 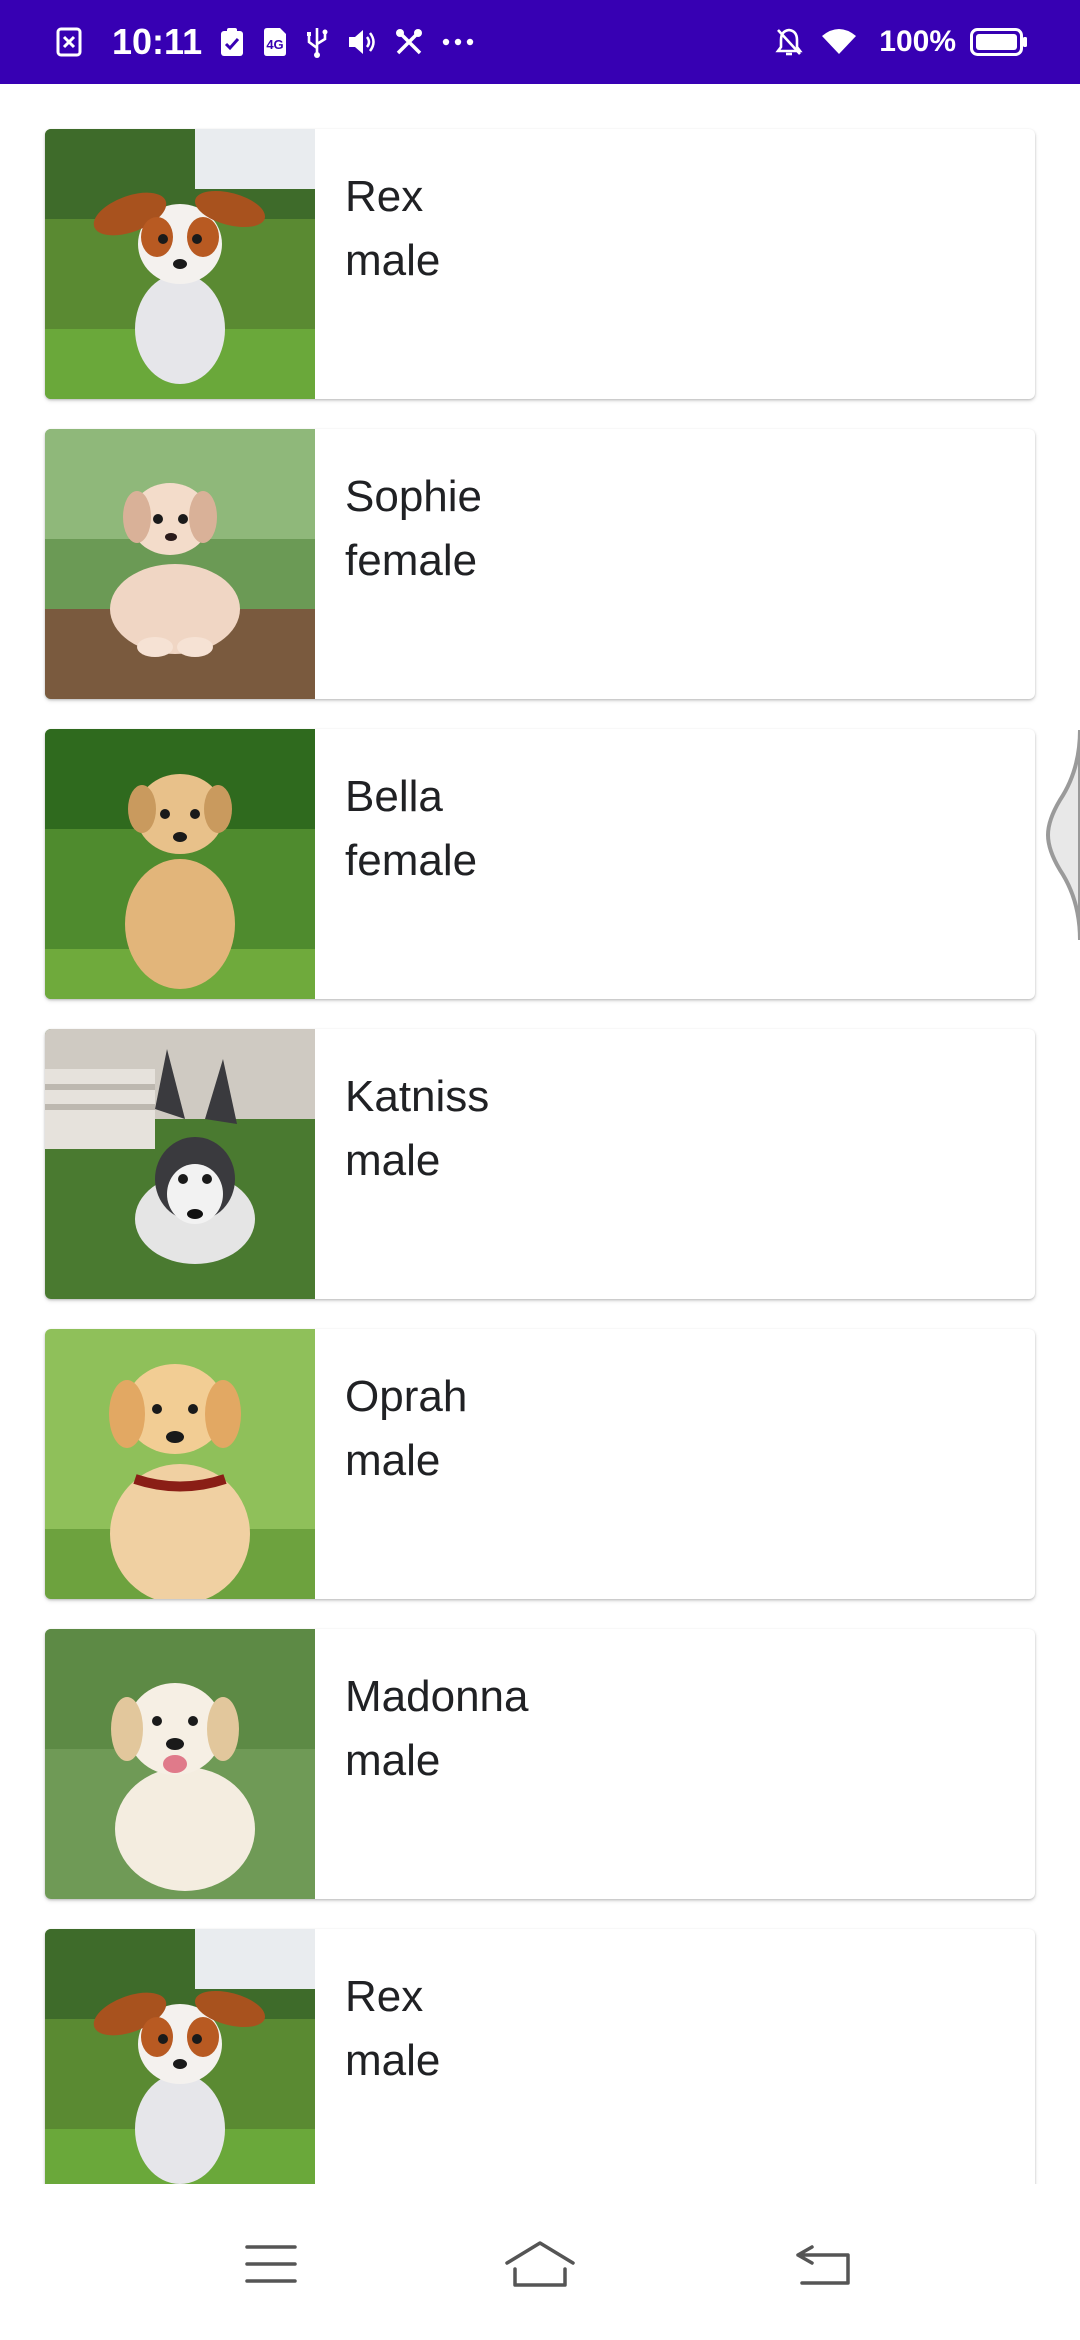 I want to click on more-dots-icon, so click(x=458, y=42).